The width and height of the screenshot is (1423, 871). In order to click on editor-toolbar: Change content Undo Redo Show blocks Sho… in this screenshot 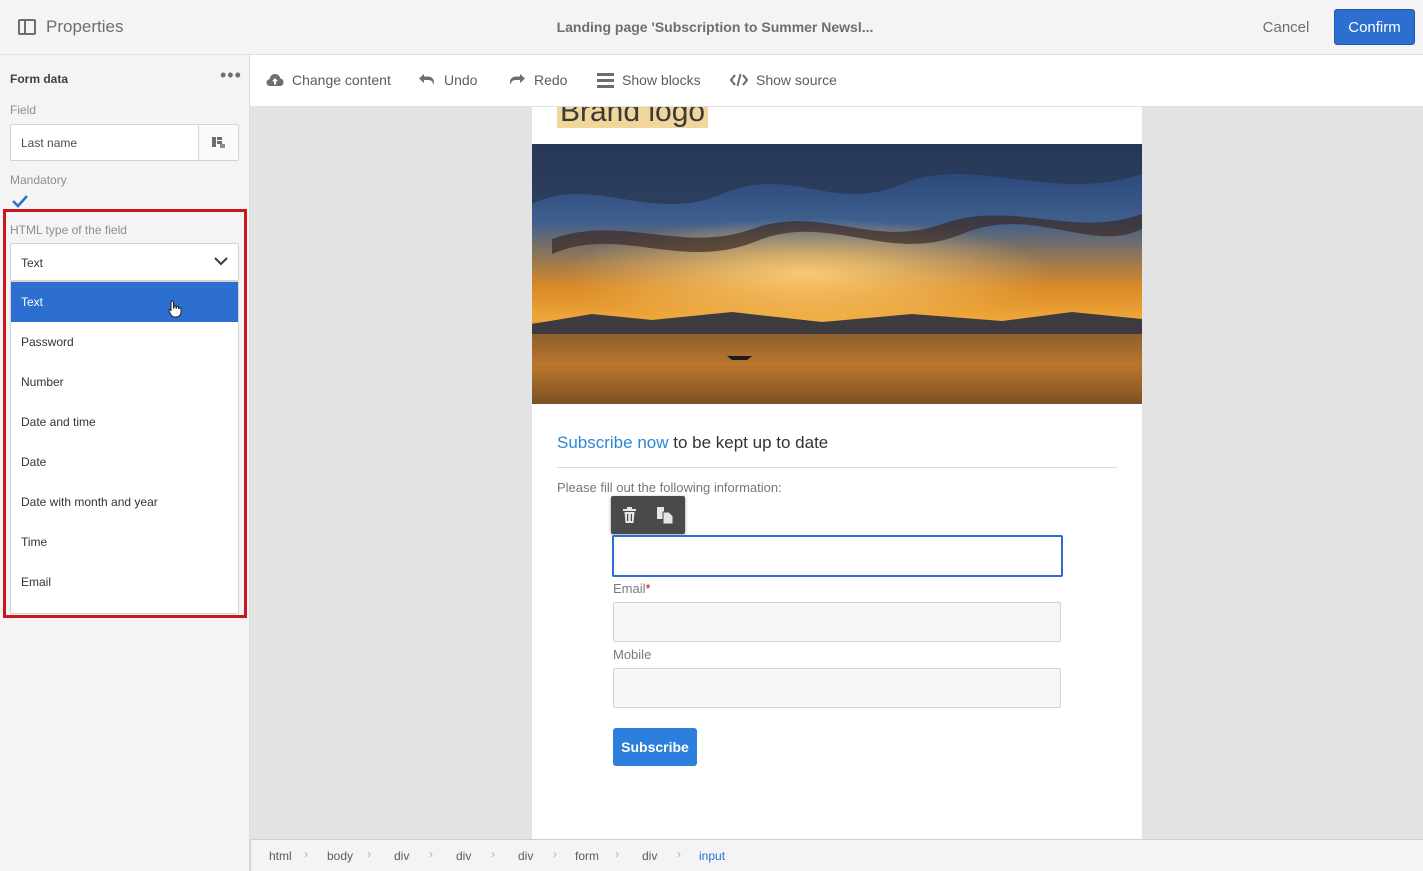, I will do `click(836, 81)`.